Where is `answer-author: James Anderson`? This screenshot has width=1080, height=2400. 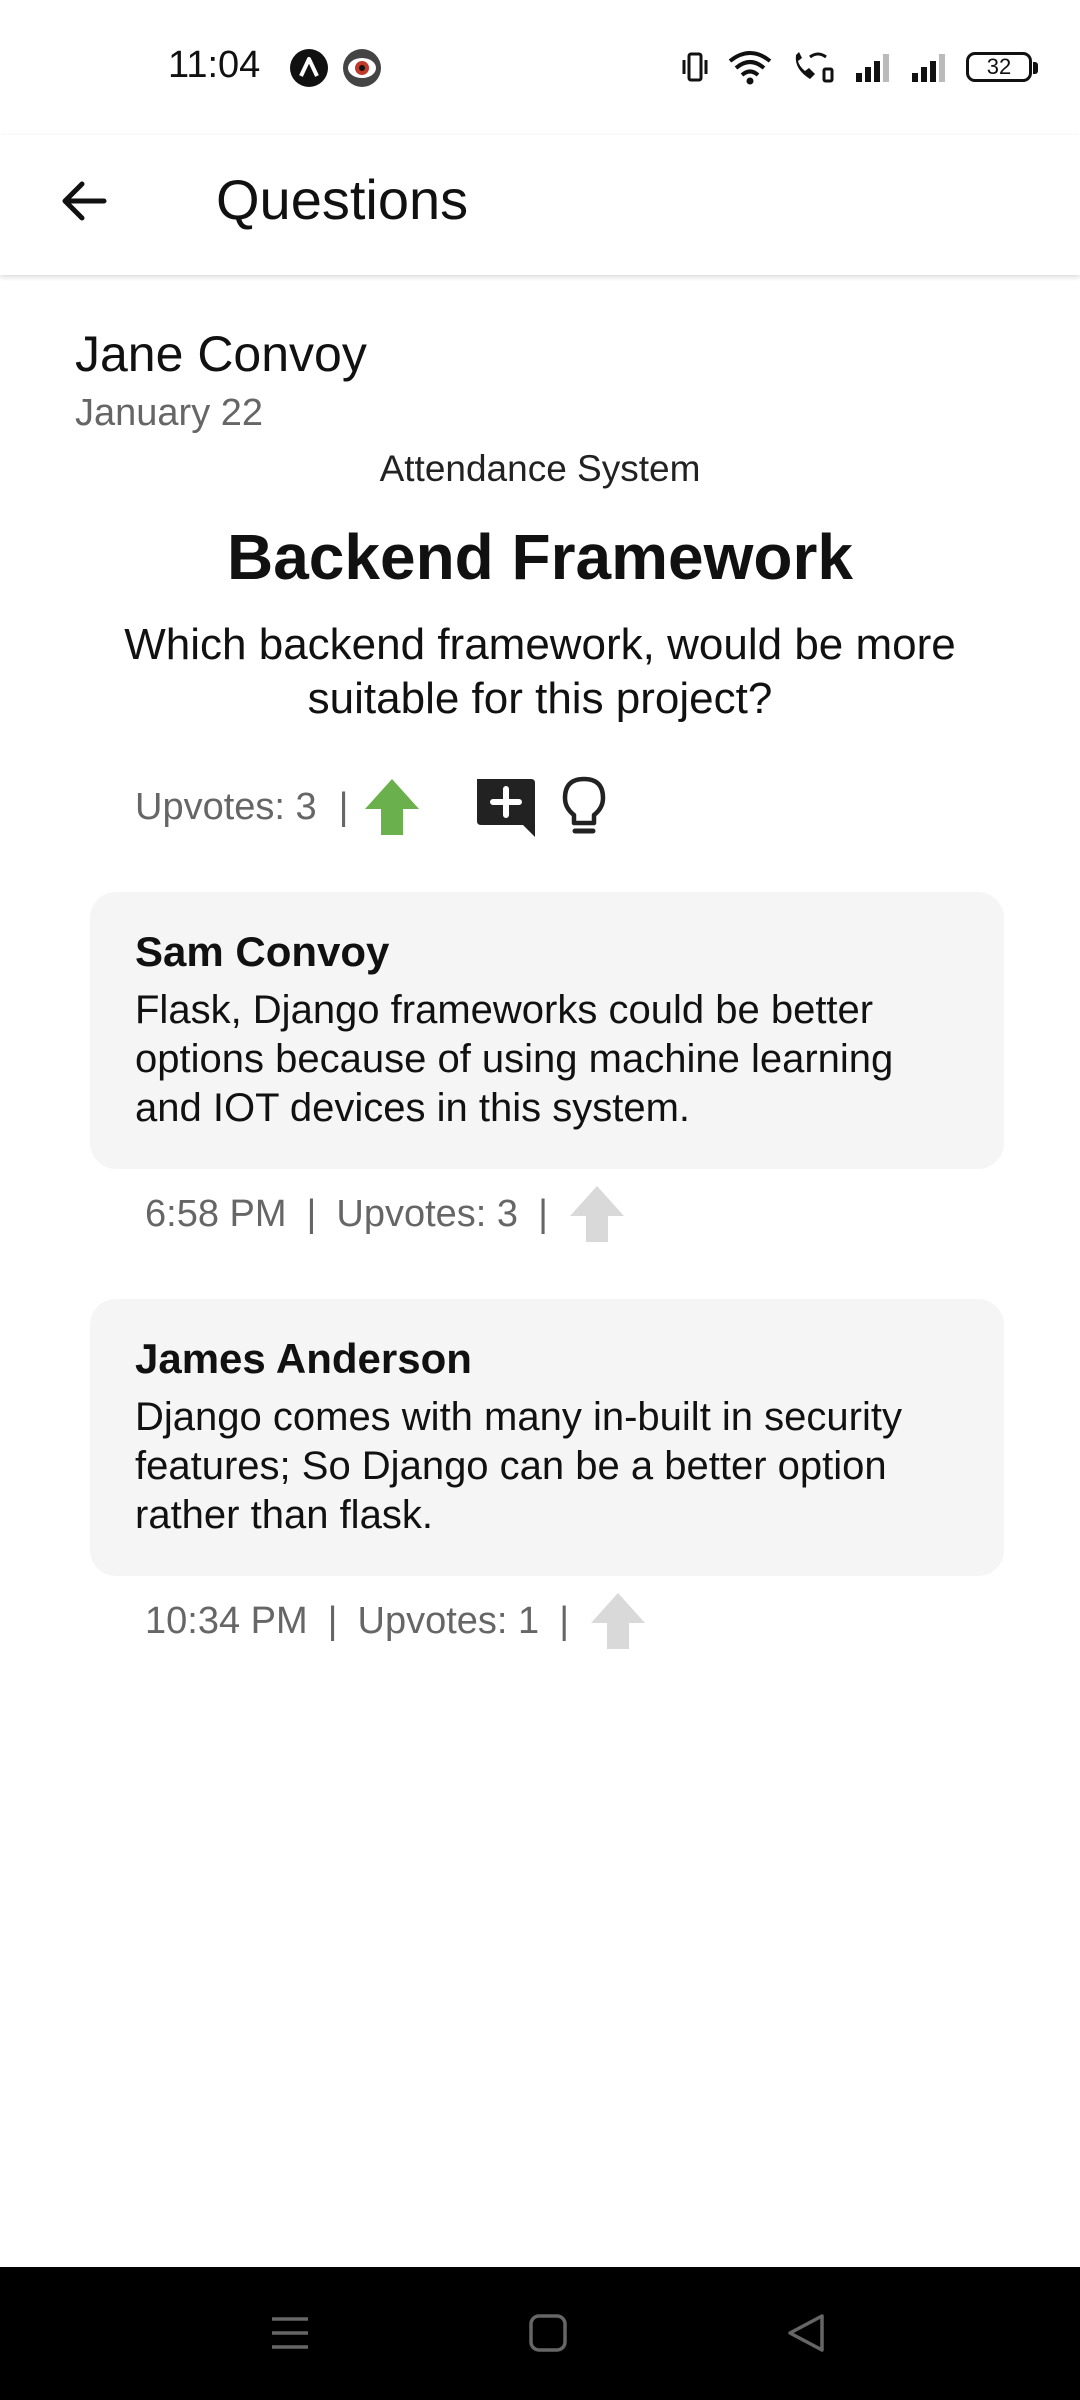 answer-author: James Anderson is located at coordinates (303, 1358).